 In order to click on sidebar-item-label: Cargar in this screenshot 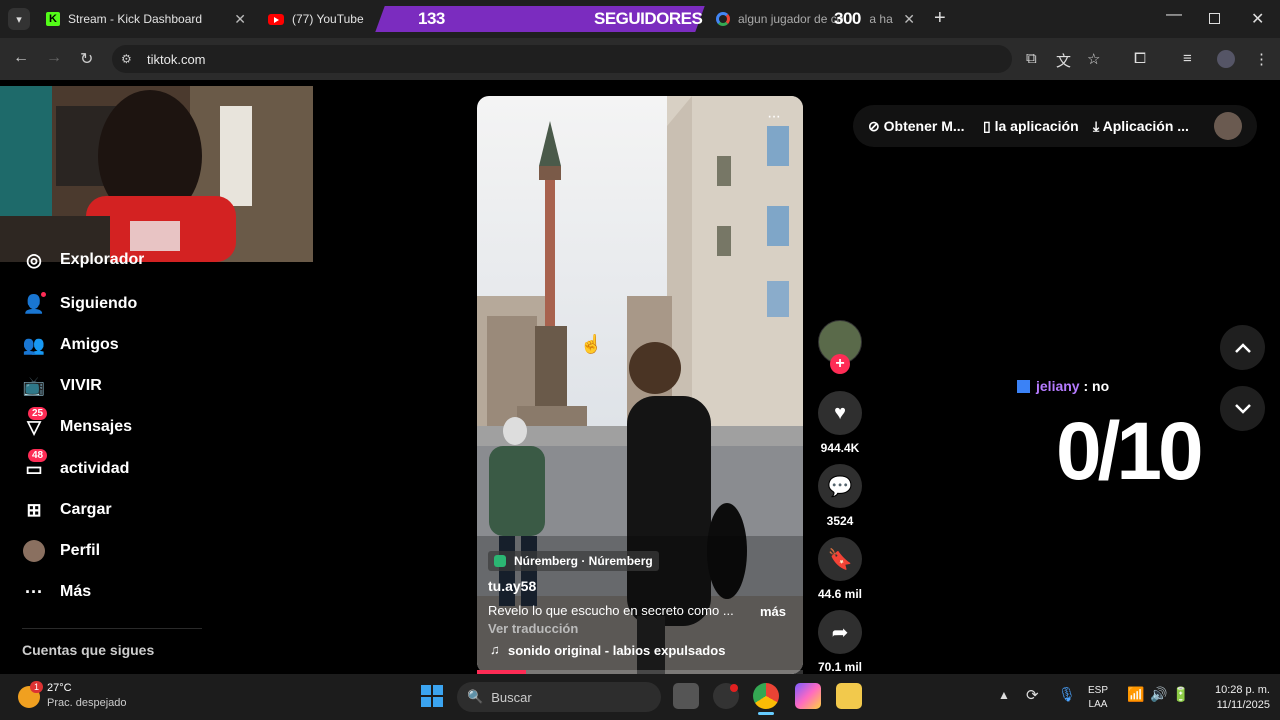, I will do `click(86, 509)`.